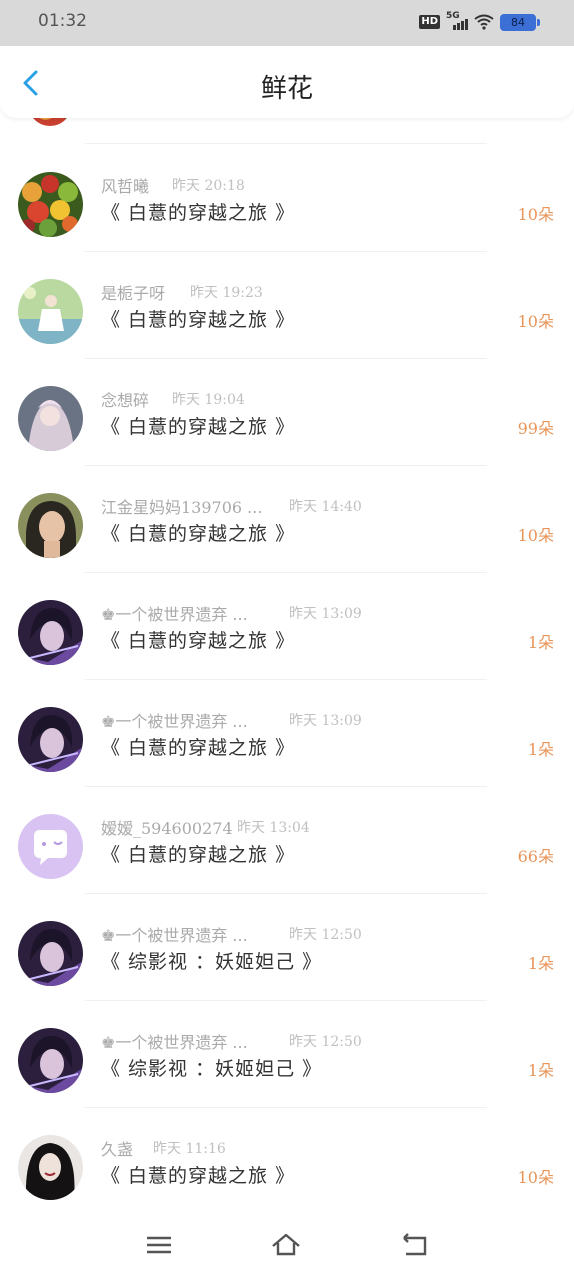 Image resolution: width=574 pixels, height=1280 pixels. What do you see at coordinates (208, 186) in the screenshot?
I see `gift-time: 昨天 20:18` at bounding box center [208, 186].